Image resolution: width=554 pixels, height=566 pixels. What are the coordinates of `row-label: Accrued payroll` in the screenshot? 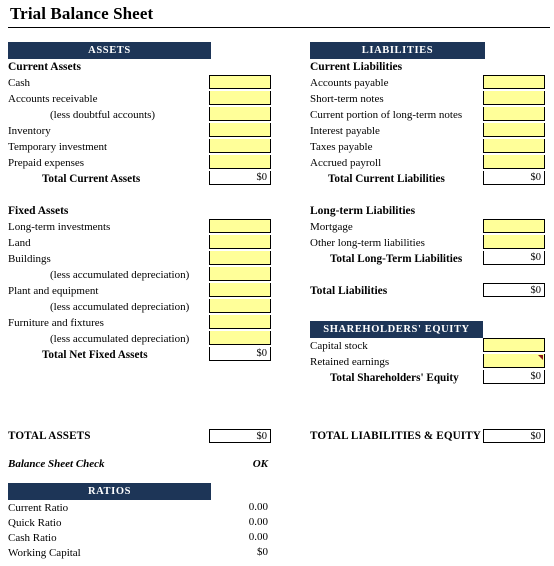 It's located at (346, 163).